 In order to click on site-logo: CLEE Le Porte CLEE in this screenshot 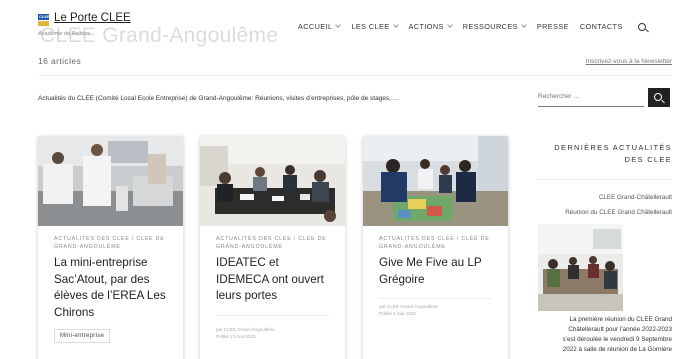, I will do `click(84, 18)`.